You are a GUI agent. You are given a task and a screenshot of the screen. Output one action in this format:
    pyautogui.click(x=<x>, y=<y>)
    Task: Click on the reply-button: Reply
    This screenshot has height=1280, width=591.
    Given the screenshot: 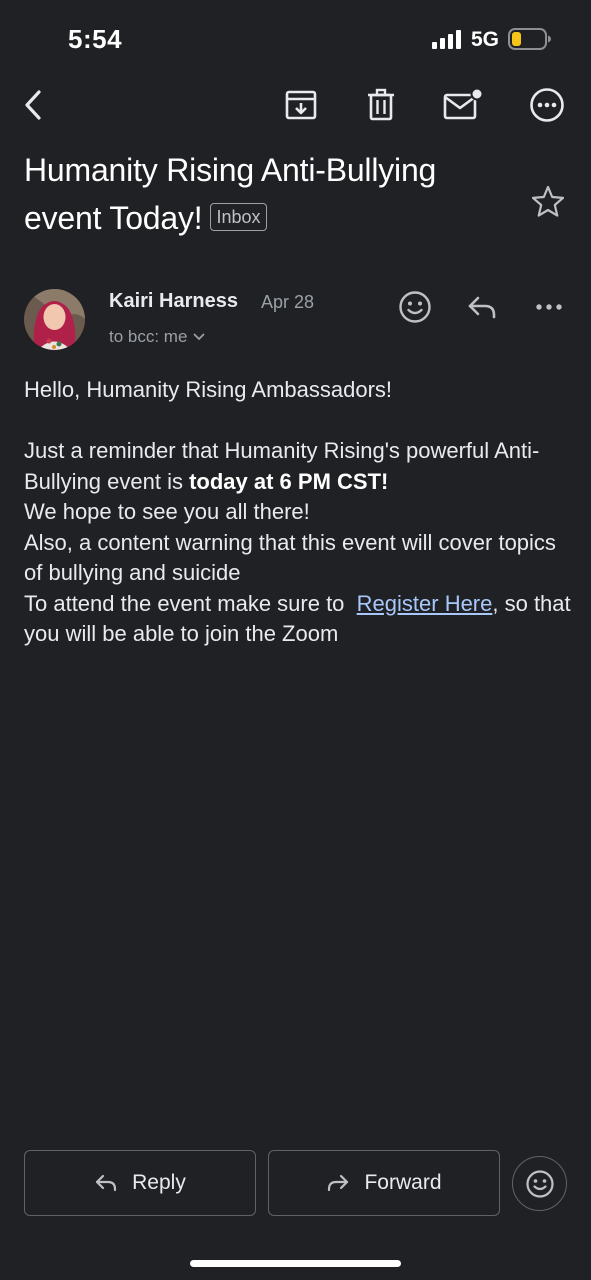 What is the action you would take?
    pyautogui.click(x=140, y=1183)
    